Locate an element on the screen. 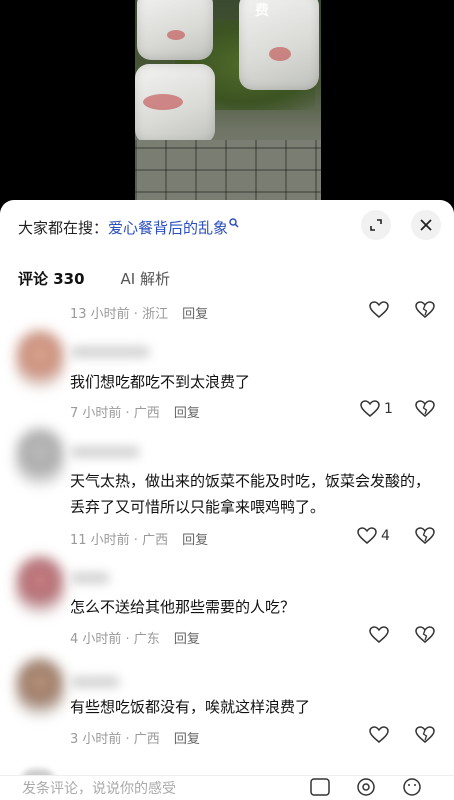  like-button: 1 is located at coordinates (376, 409).